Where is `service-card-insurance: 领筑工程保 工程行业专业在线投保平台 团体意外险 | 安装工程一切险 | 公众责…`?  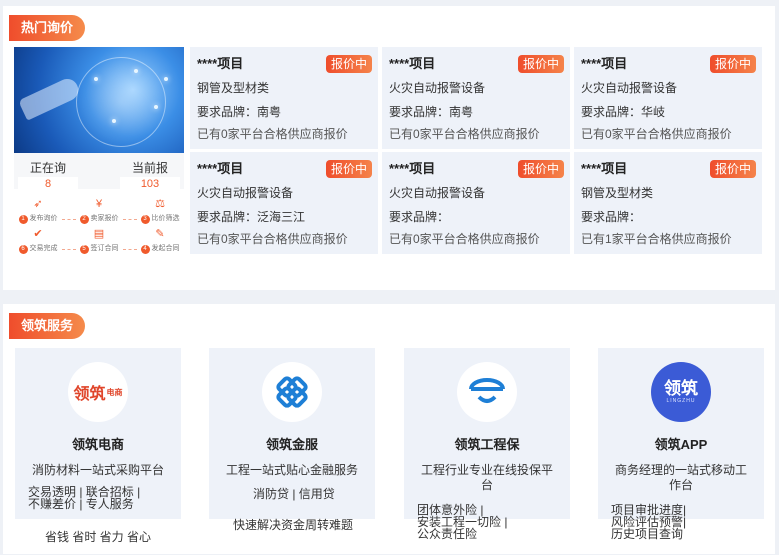
service-card-insurance: 领筑工程保 工程行业专业在线投保平台 团体意外险 | 安装工程一切险 | 公众责… is located at coordinates (487, 444).